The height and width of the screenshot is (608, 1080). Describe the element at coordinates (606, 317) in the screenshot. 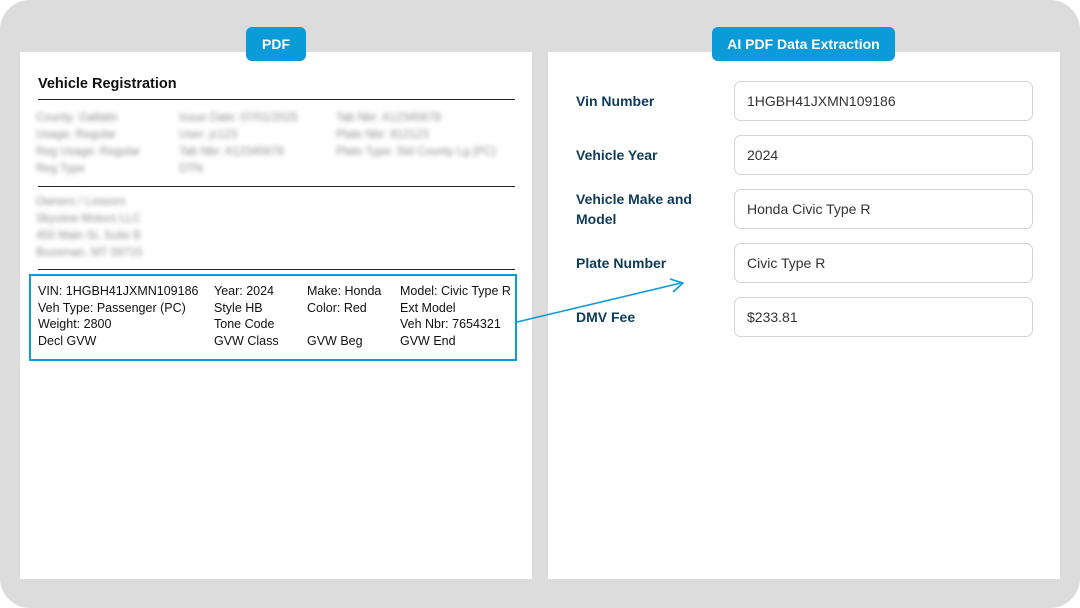

I see `dmv-fee-label: DMV Fee` at that location.